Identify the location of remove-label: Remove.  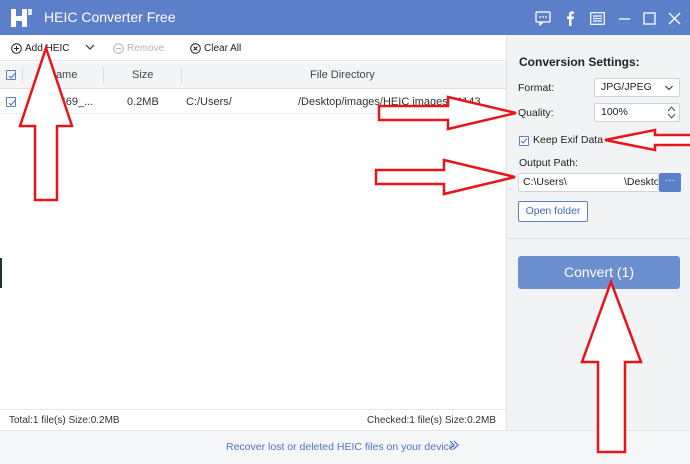
(146, 48).